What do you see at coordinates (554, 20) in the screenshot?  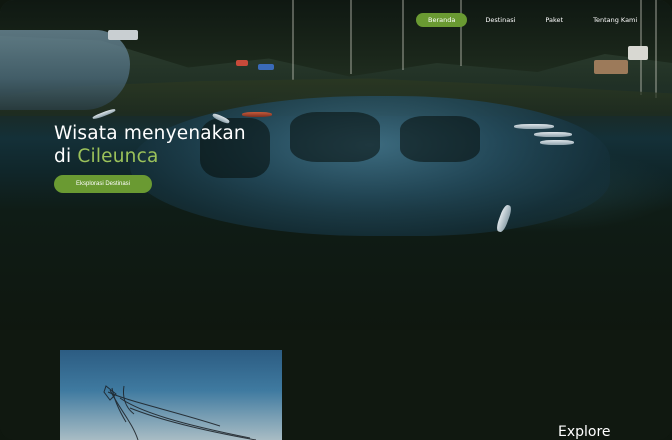 I see `nav-item-paket: Paket` at bounding box center [554, 20].